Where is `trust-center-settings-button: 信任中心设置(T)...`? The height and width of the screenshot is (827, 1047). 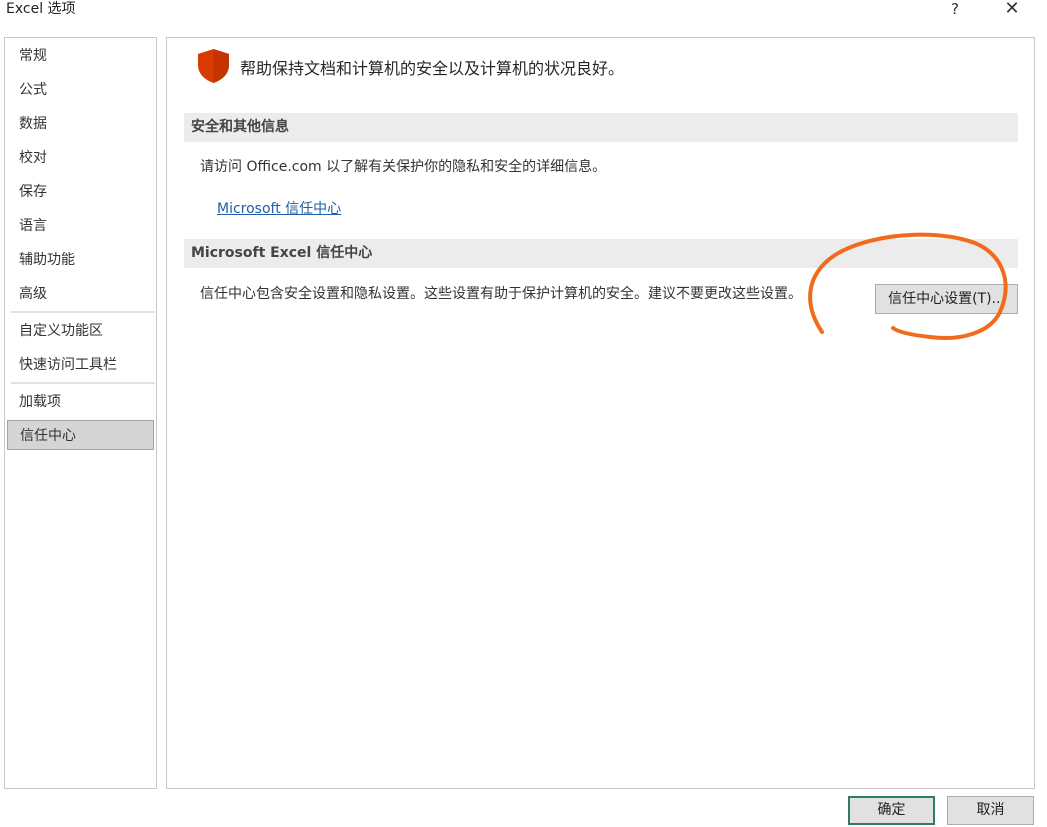
trust-center-settings-button: 信任中心设置(T)... is located at coordinates (946, 299).